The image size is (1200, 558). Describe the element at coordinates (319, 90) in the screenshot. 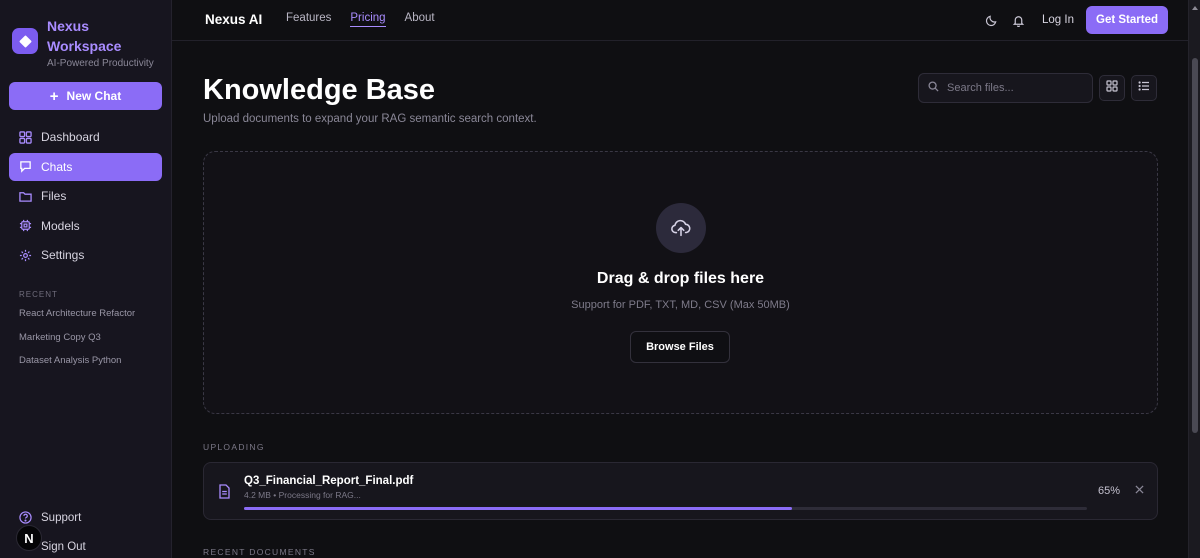

I see `page-title: Knowledge Base` at that location.